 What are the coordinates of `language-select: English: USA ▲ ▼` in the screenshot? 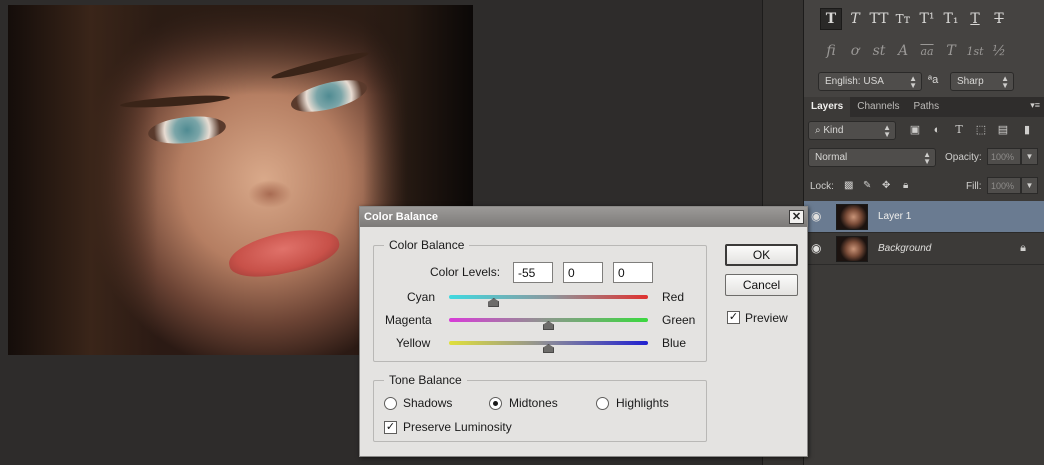 It's located at (870, 81).